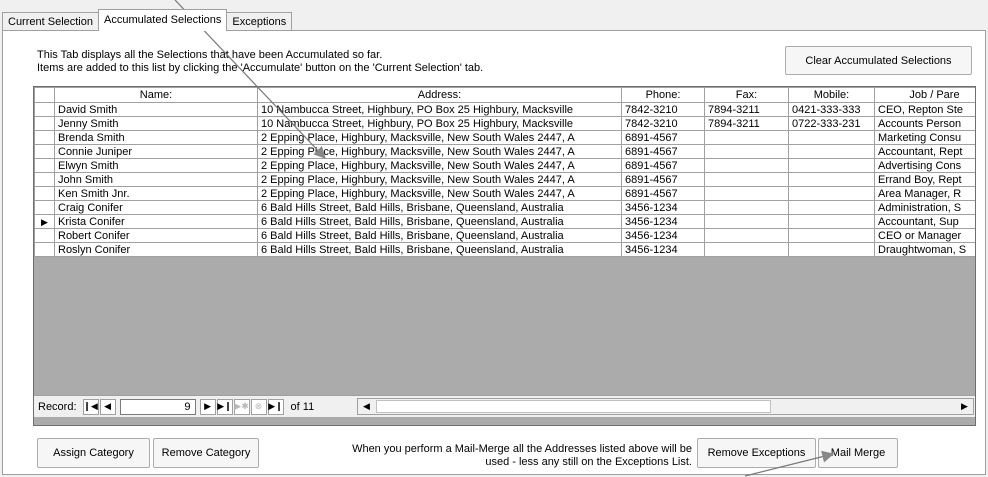  What do you see at coordinates (924, 109) in the screenshot?
I see `cell-job: CEO, Repton Ste` at bounding box center [924, 109].